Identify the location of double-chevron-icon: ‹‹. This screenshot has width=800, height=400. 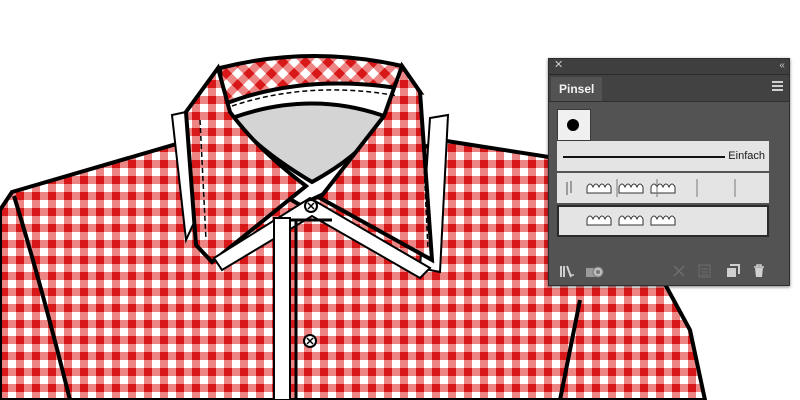
(782, 65).